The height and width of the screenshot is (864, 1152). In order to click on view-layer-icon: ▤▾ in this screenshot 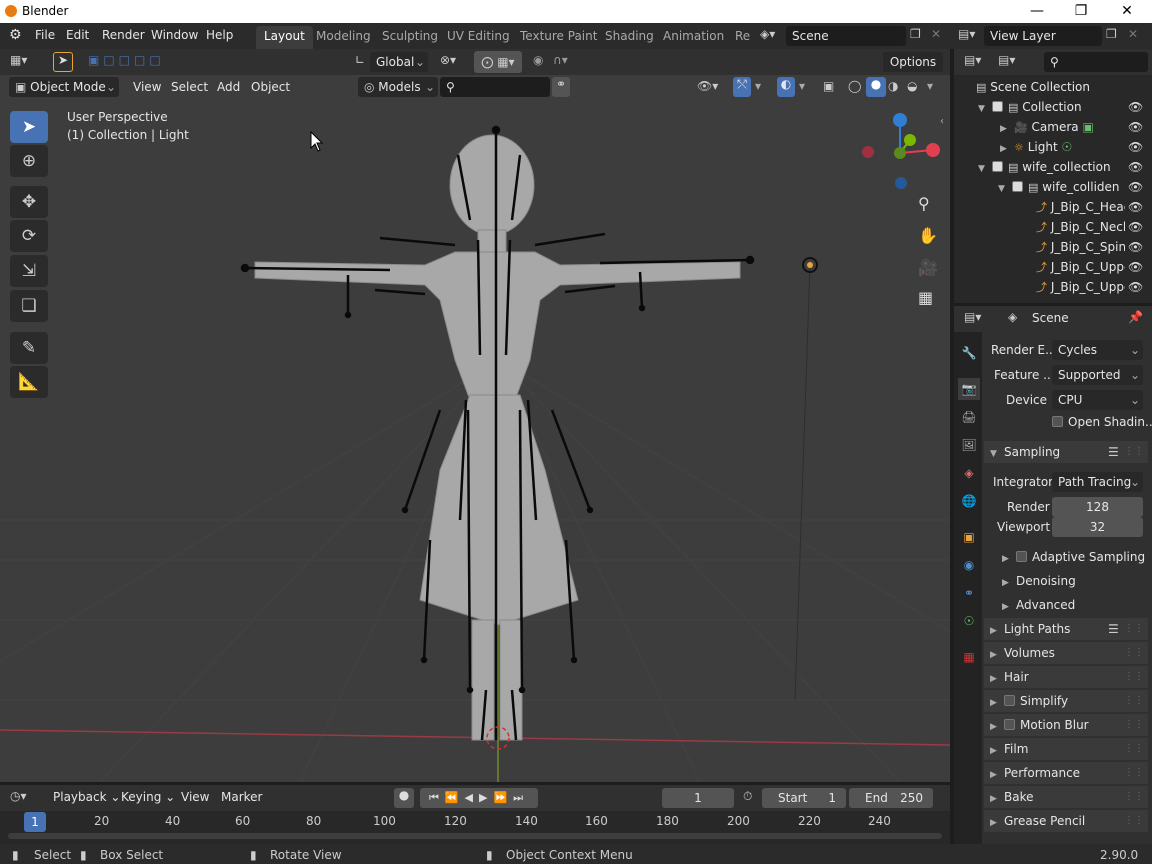, I will do `click(966, 34)`.